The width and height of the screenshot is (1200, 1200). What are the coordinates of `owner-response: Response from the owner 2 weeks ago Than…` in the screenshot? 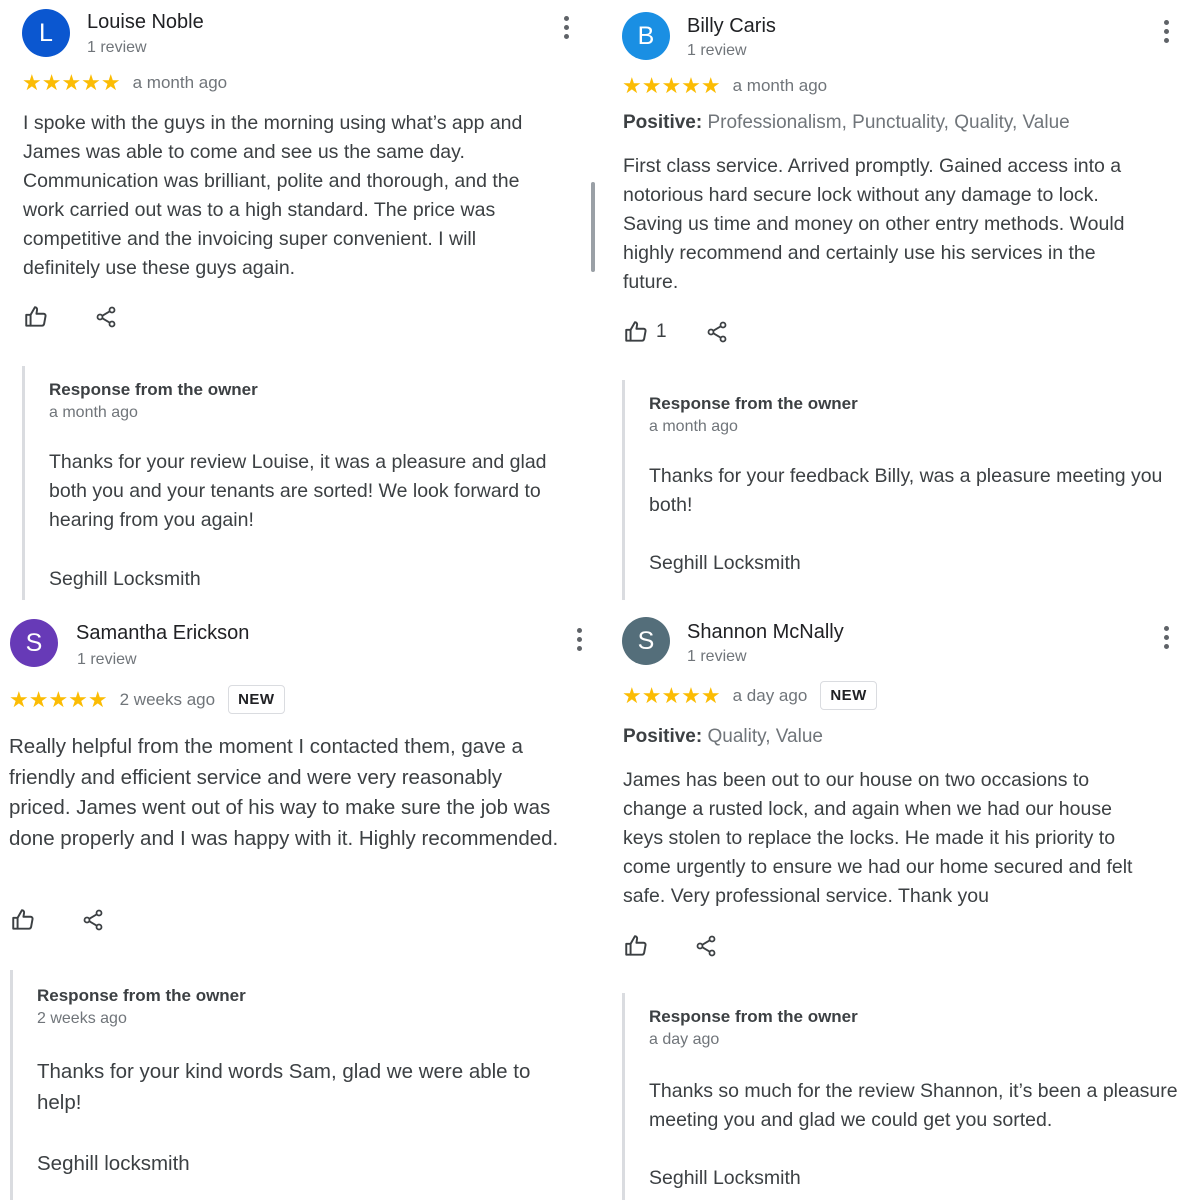 It's located at (300, 1085).